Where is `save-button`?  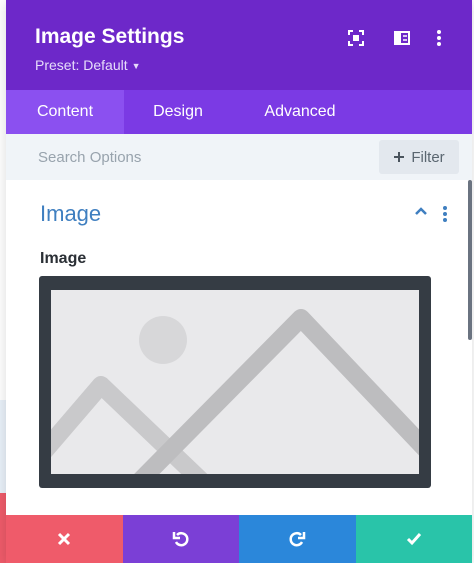
save-button is located at coordinates (413, 539).